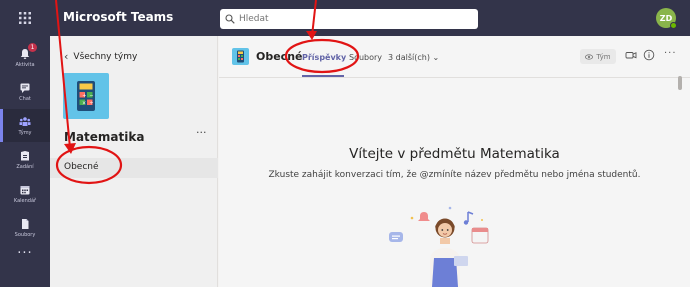  What do you see at coordinates (25, 223) in the screenshot?
I see `file-icon` at bounding box center [25, 223].